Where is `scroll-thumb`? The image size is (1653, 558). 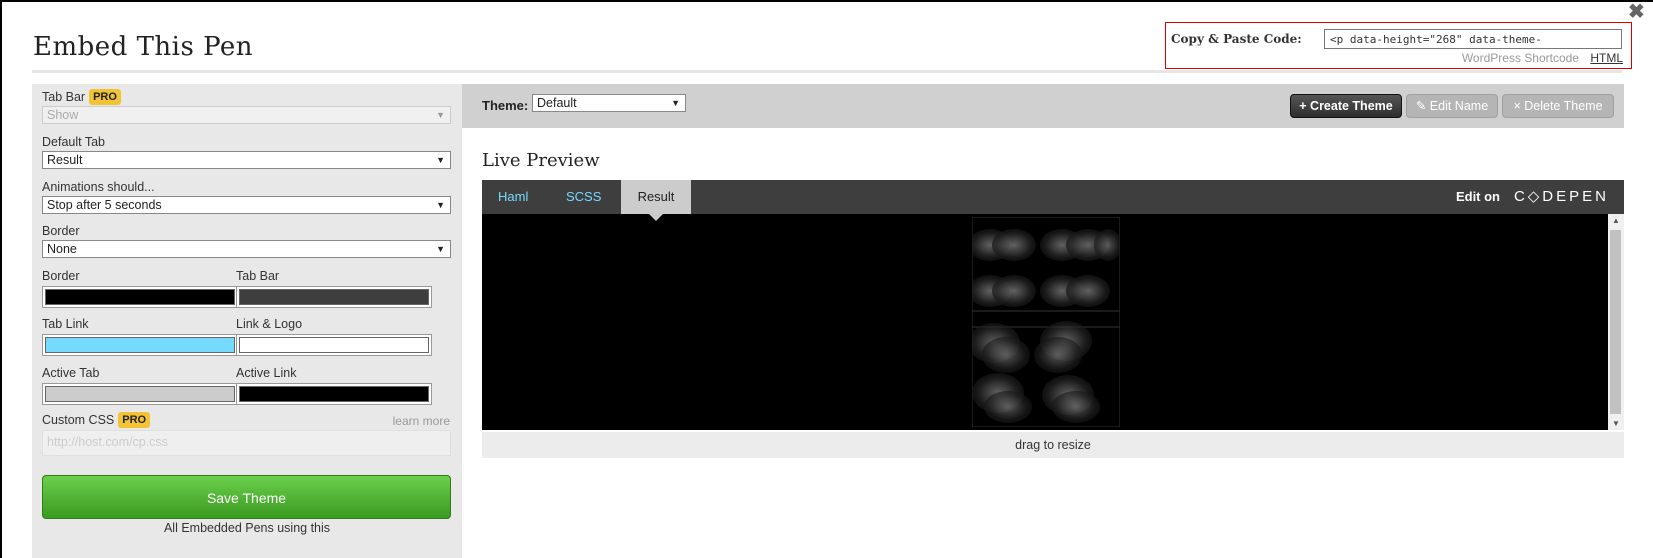
scroll-thumb is located at coordinates (1615, 322).